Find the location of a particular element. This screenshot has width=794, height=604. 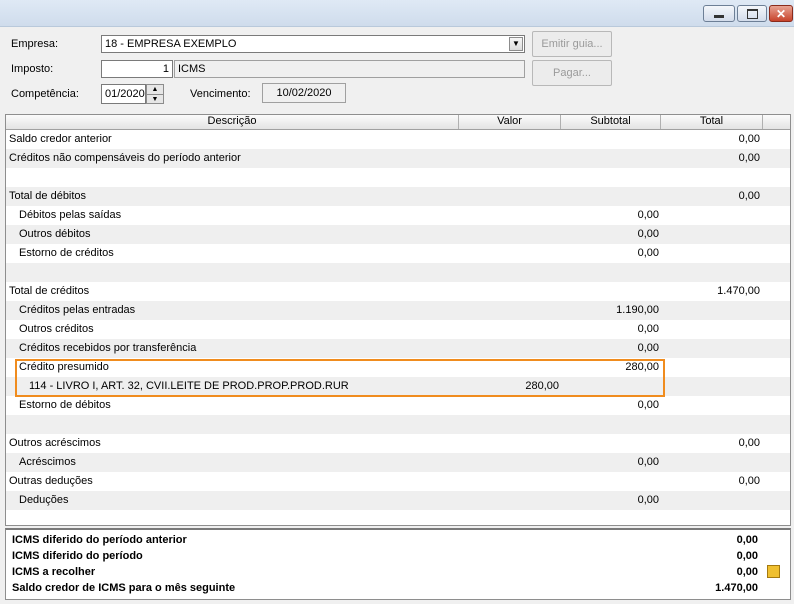

competencia-input: 01/2020 is located at coordinates (123, 94).